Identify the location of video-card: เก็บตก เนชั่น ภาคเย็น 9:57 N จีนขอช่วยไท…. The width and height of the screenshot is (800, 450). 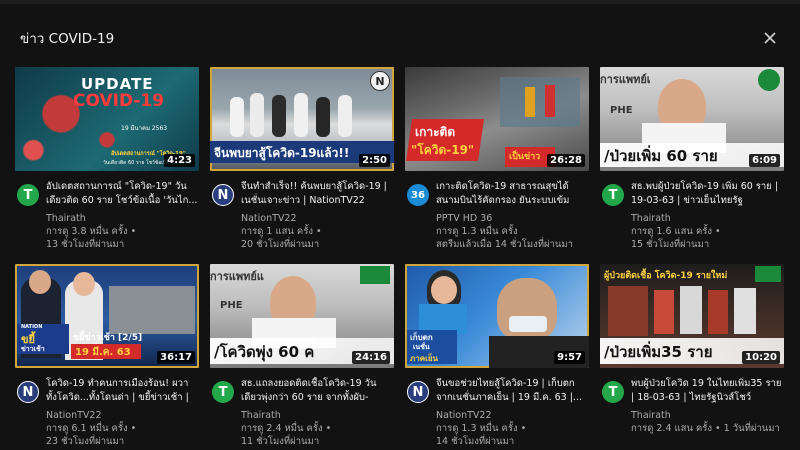
(497, 356).